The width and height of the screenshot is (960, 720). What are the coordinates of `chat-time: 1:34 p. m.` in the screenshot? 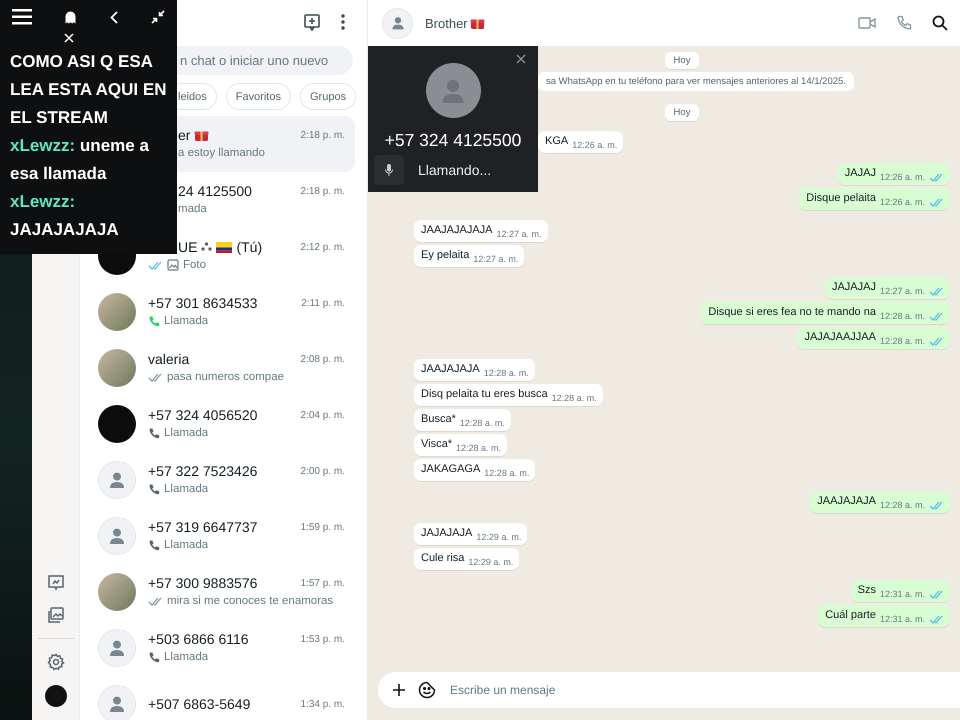 It's located at (322, 704).